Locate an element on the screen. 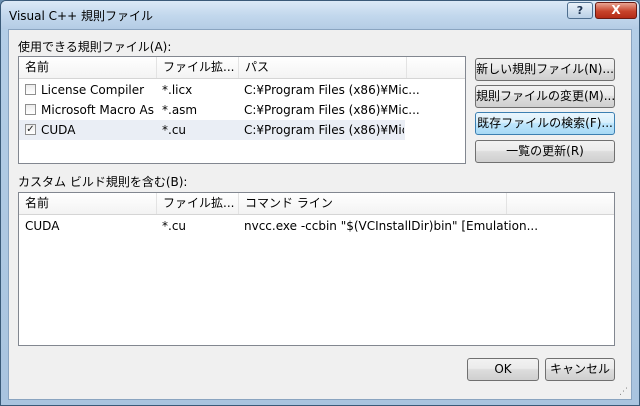 The width and height of the screenshot is (640, 406). custom-build-rules-label: カスタム ビルド規則を含む(B): is located at coordinates (103, 182).